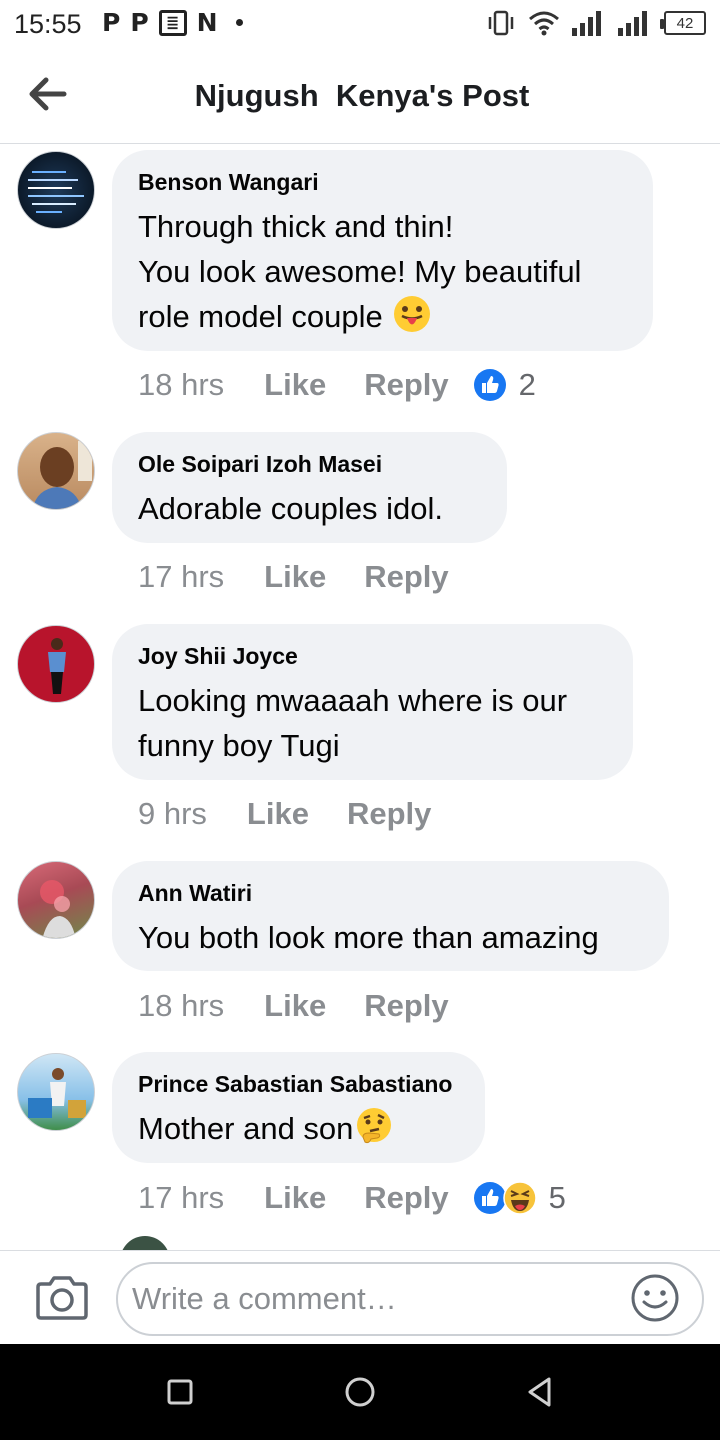 The width and height of the screenshot is (720, 1440). What do you see at coordinates (544, 23) in the screenshot?
I see `wifi-icon` at bounding box center [544, 23].